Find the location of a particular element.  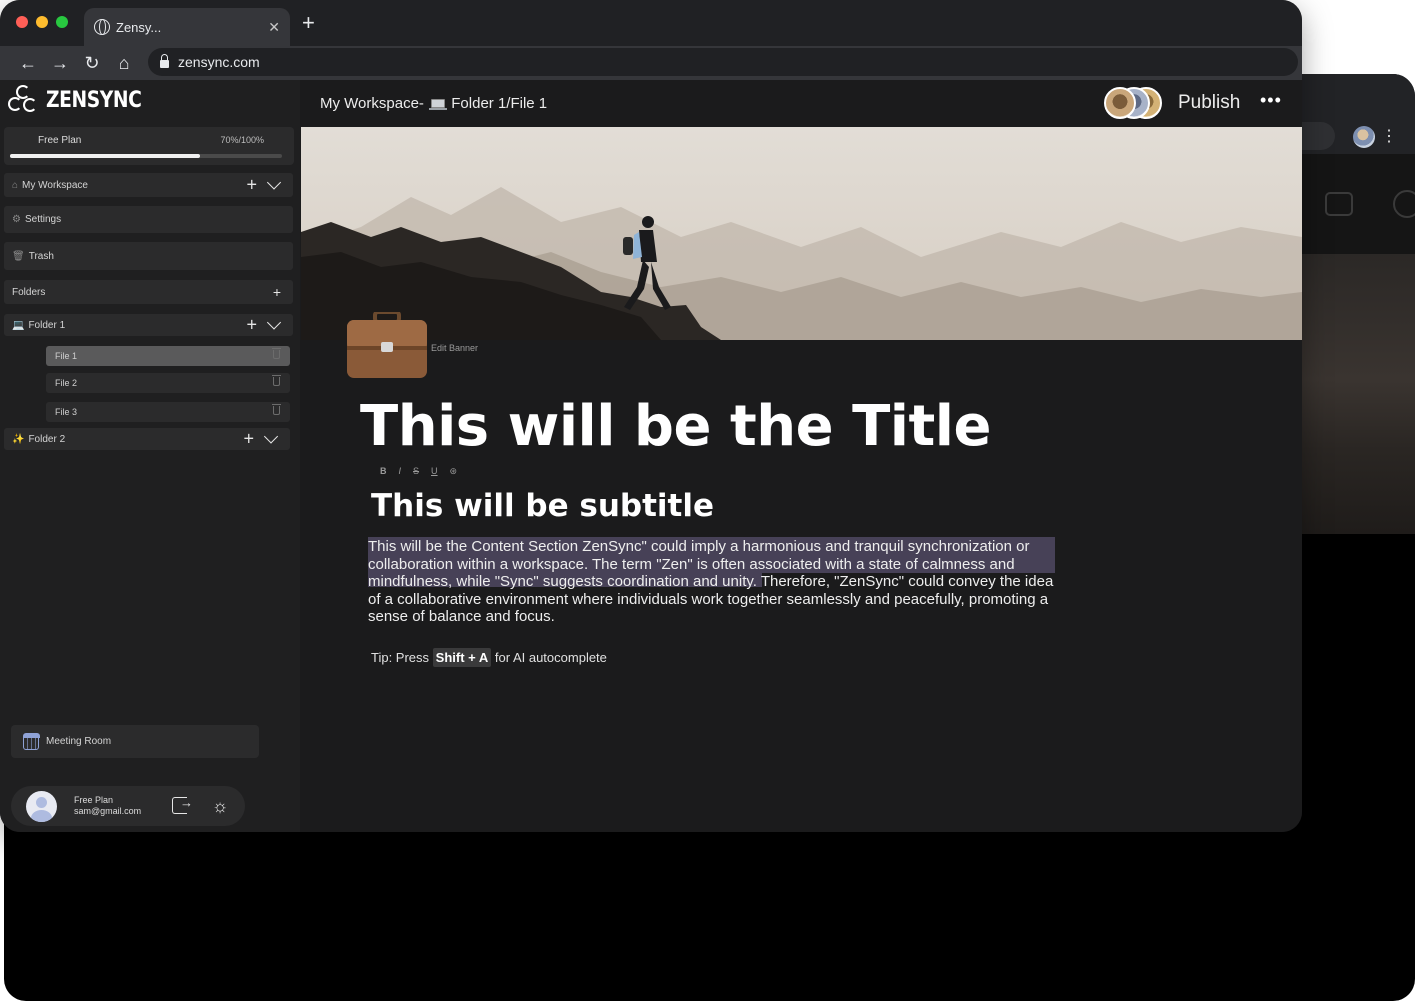

reload-icon: ↻ is located at coordinates (92, 63).